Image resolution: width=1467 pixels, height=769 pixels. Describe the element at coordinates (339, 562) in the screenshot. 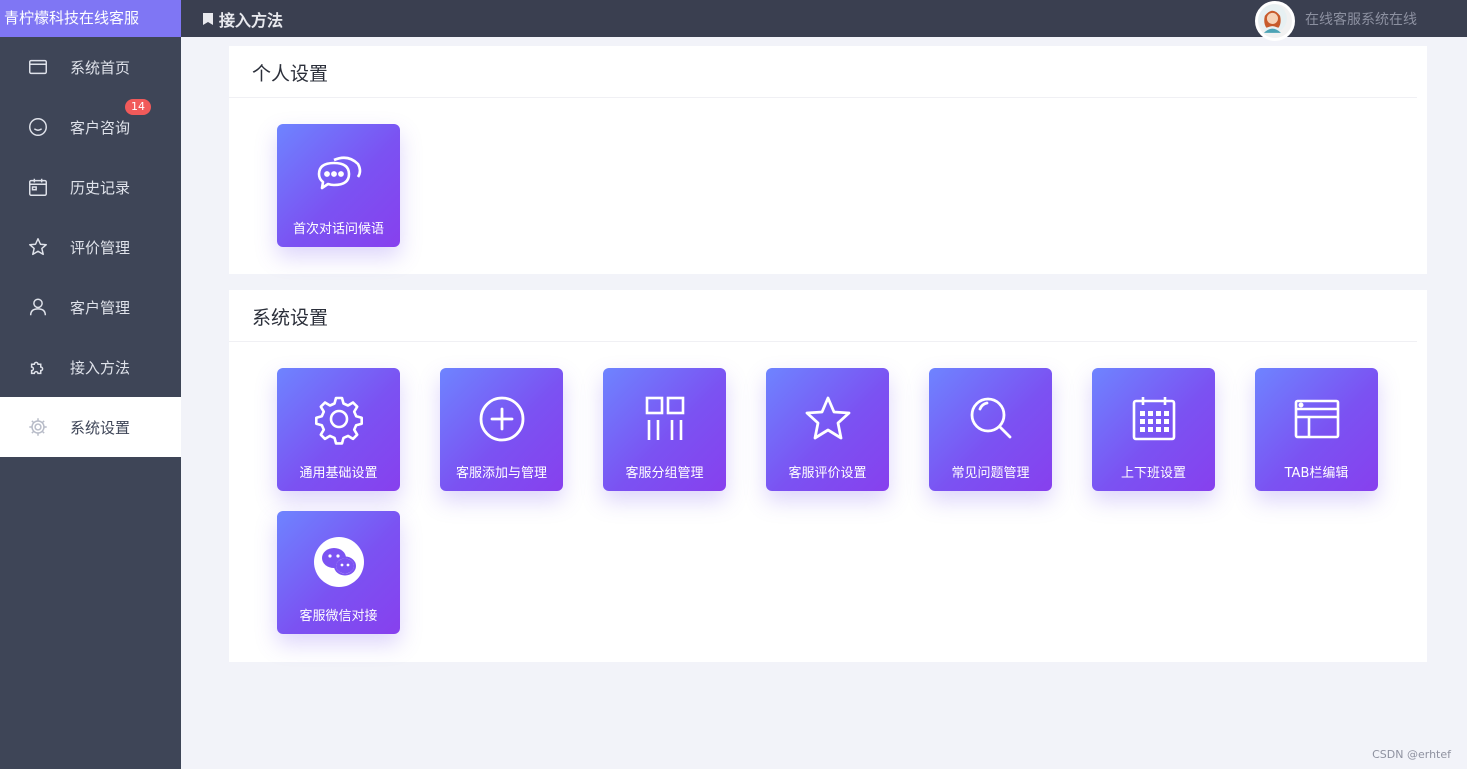

I see `wechat-icon` at that location.